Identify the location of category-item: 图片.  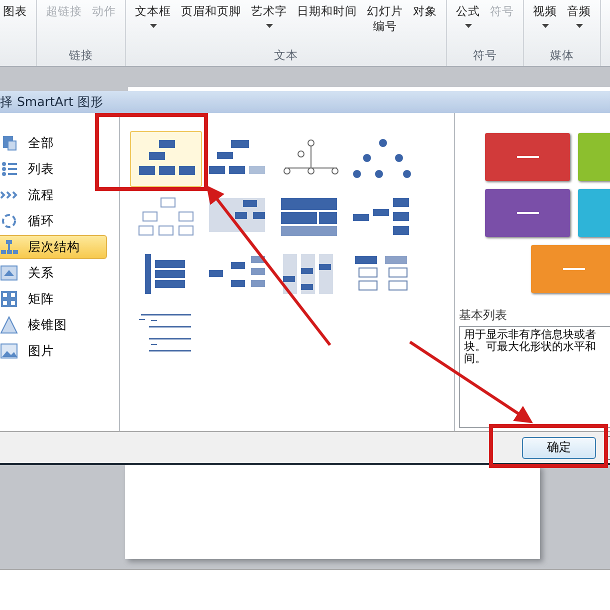
(53, 351).